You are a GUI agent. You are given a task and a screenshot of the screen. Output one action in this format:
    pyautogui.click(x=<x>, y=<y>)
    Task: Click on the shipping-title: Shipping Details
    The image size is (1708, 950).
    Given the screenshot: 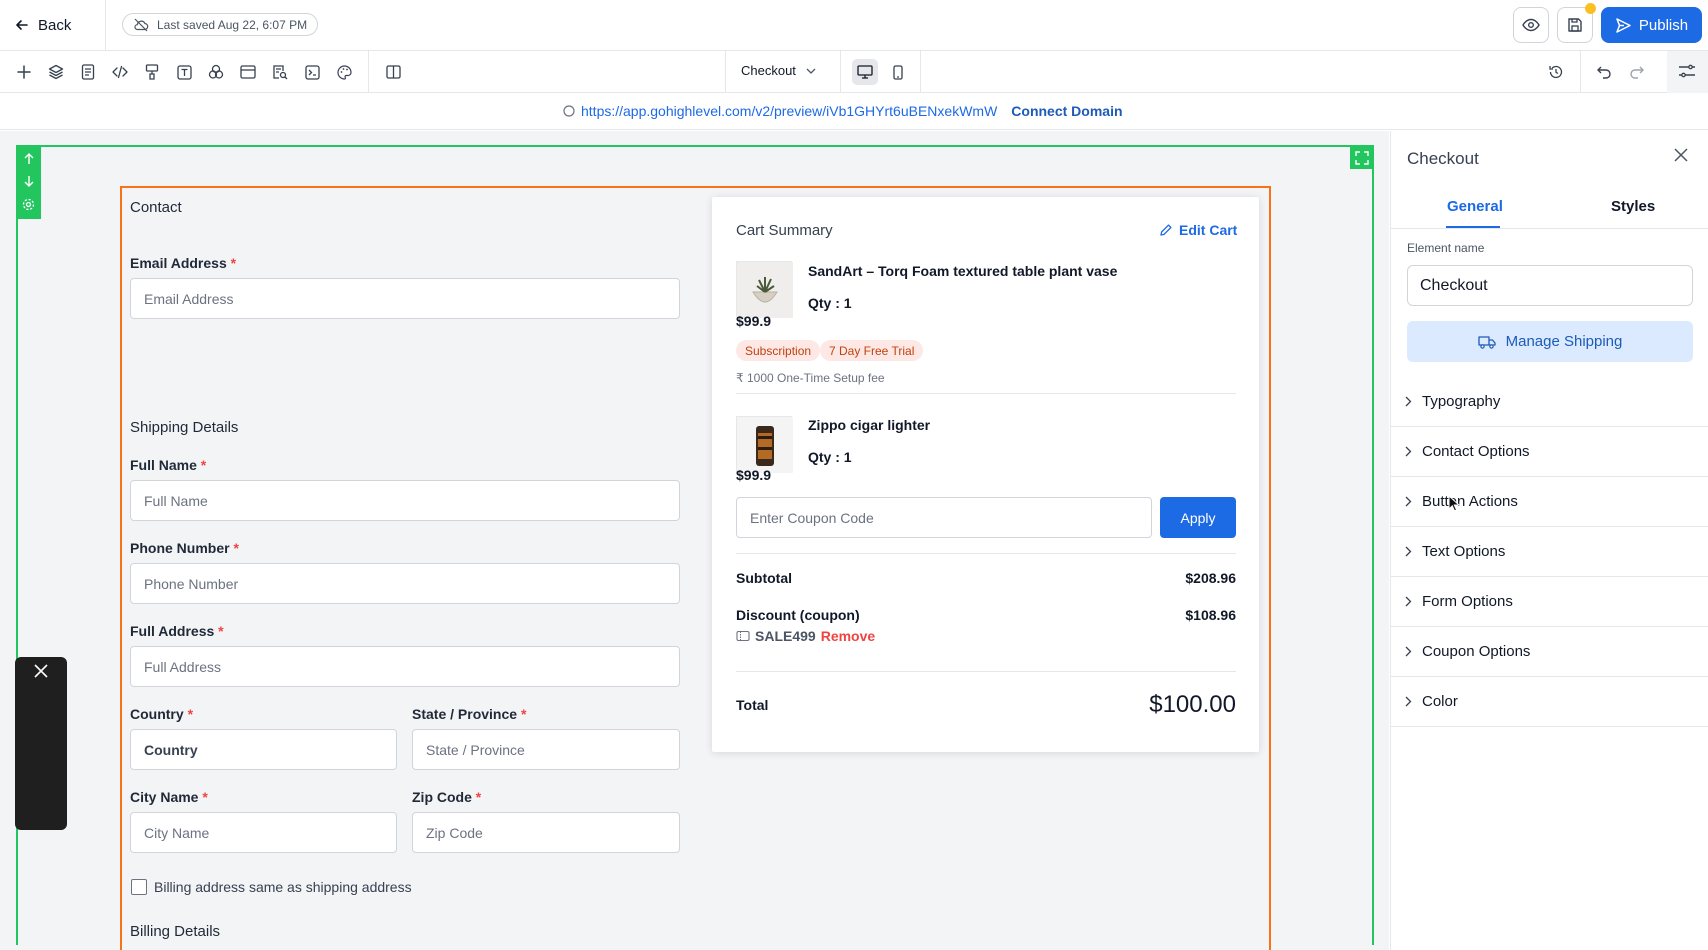 What is the action you would take?
    pyautogui.click(x=184, y=427)
    